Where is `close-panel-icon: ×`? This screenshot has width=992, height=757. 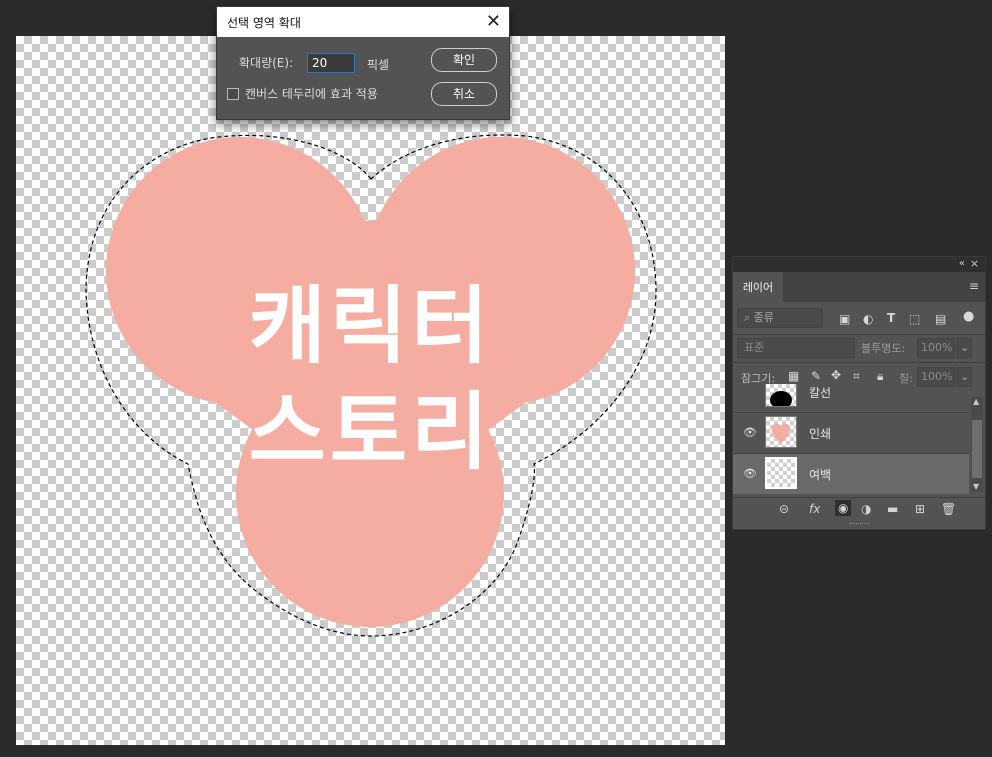
close-panel-icon: × is located at coordinates (974, 263).